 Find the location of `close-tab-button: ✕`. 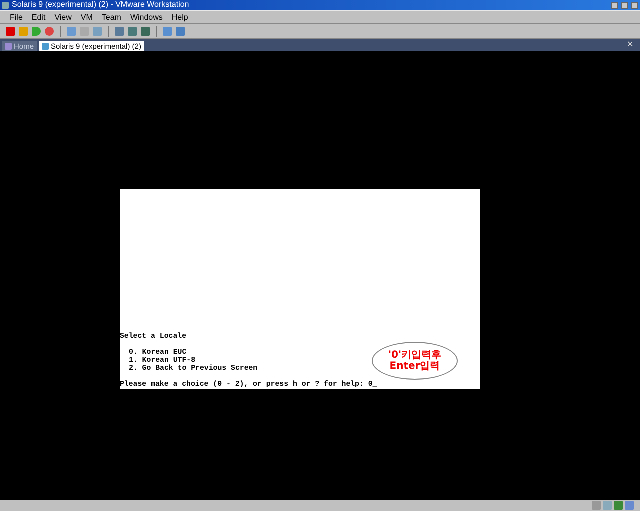

close-tab-button: ✕ is located at coordinates (630, 45).